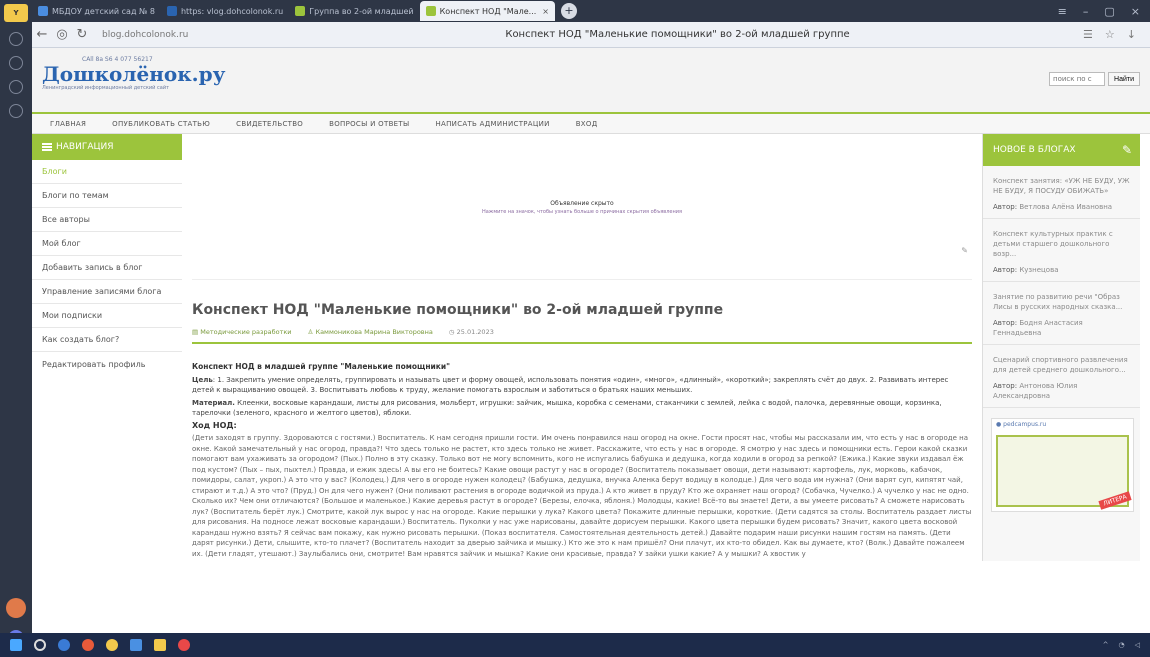 This screenshot has height=657, width=1150. What do you see at coordinates (202, 379) in the screenshot?
I see `goal-label: Цель` at bounding box center [202, 379].